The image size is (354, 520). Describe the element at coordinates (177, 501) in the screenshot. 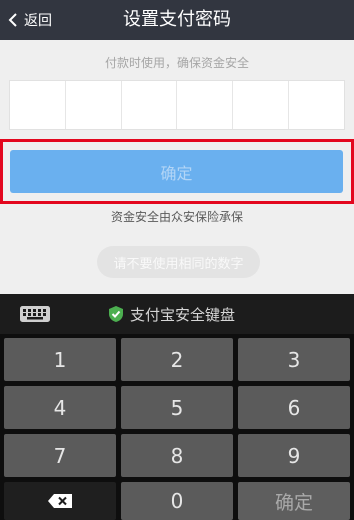

I see `key-0: 0` at that location.